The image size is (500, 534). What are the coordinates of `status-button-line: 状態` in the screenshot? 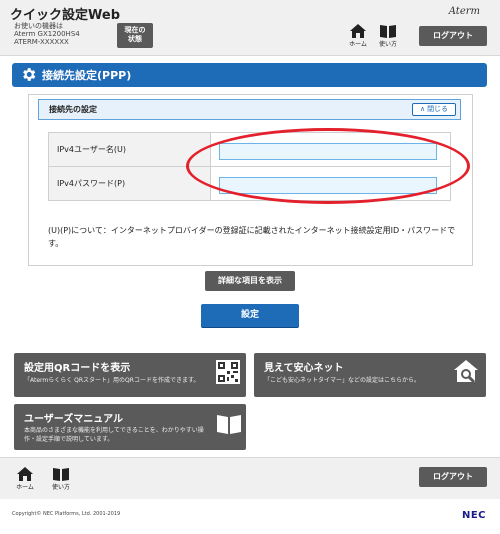 It's located at (135, 39).